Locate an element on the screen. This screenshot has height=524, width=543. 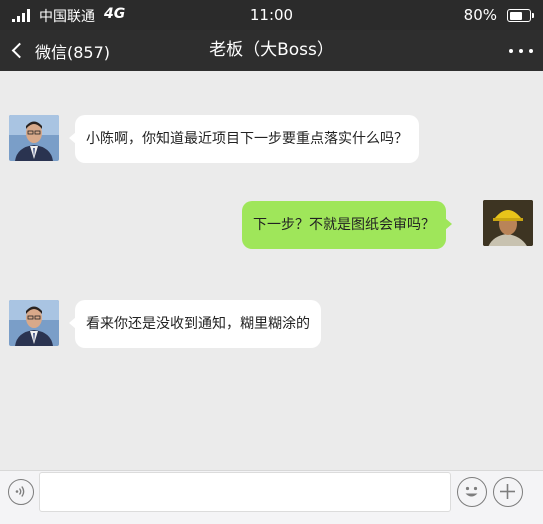
plus-button is located at coordinates (508, 492).